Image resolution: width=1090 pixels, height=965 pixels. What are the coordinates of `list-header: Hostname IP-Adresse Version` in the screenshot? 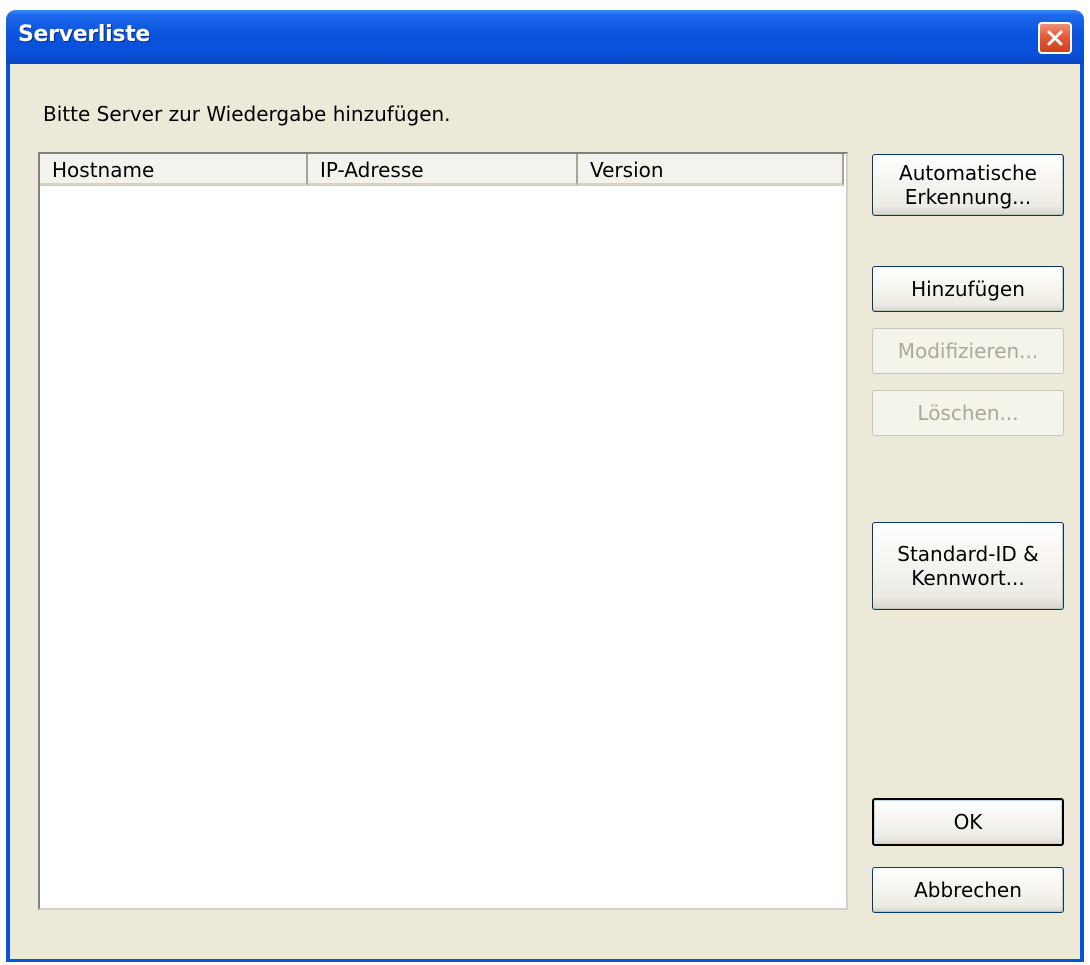 It's located at (443, 170).